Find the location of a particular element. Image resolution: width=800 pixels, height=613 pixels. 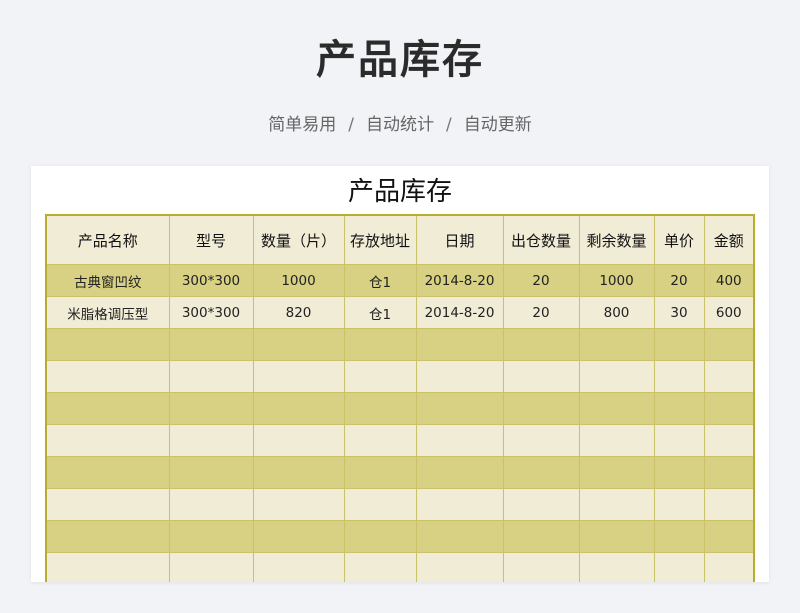

column-header: 型号 is located at coordinates (211, 239).